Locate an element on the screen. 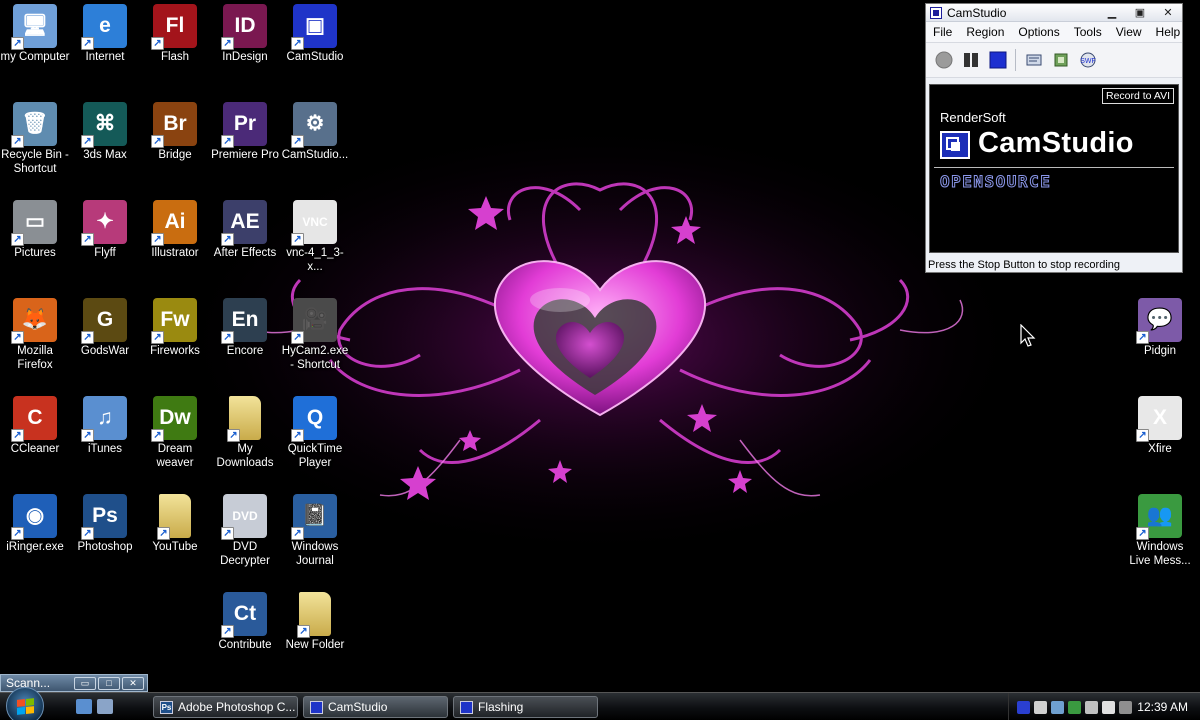  desktop-icon: ↗ YouTube is located at coordinates (175, 523).